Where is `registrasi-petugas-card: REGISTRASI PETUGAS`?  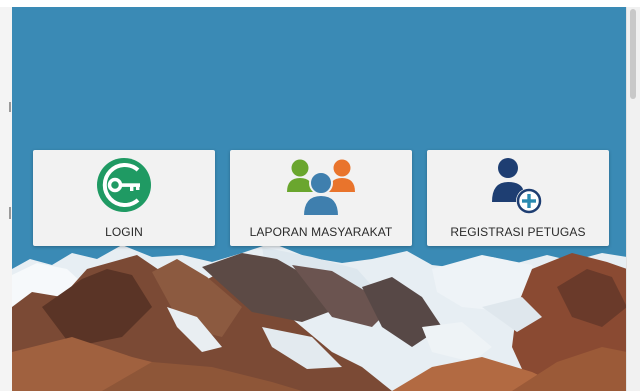
registrasi-petugas-card: REGISTRASI PETUGAS is located at coordinates (518, 198).